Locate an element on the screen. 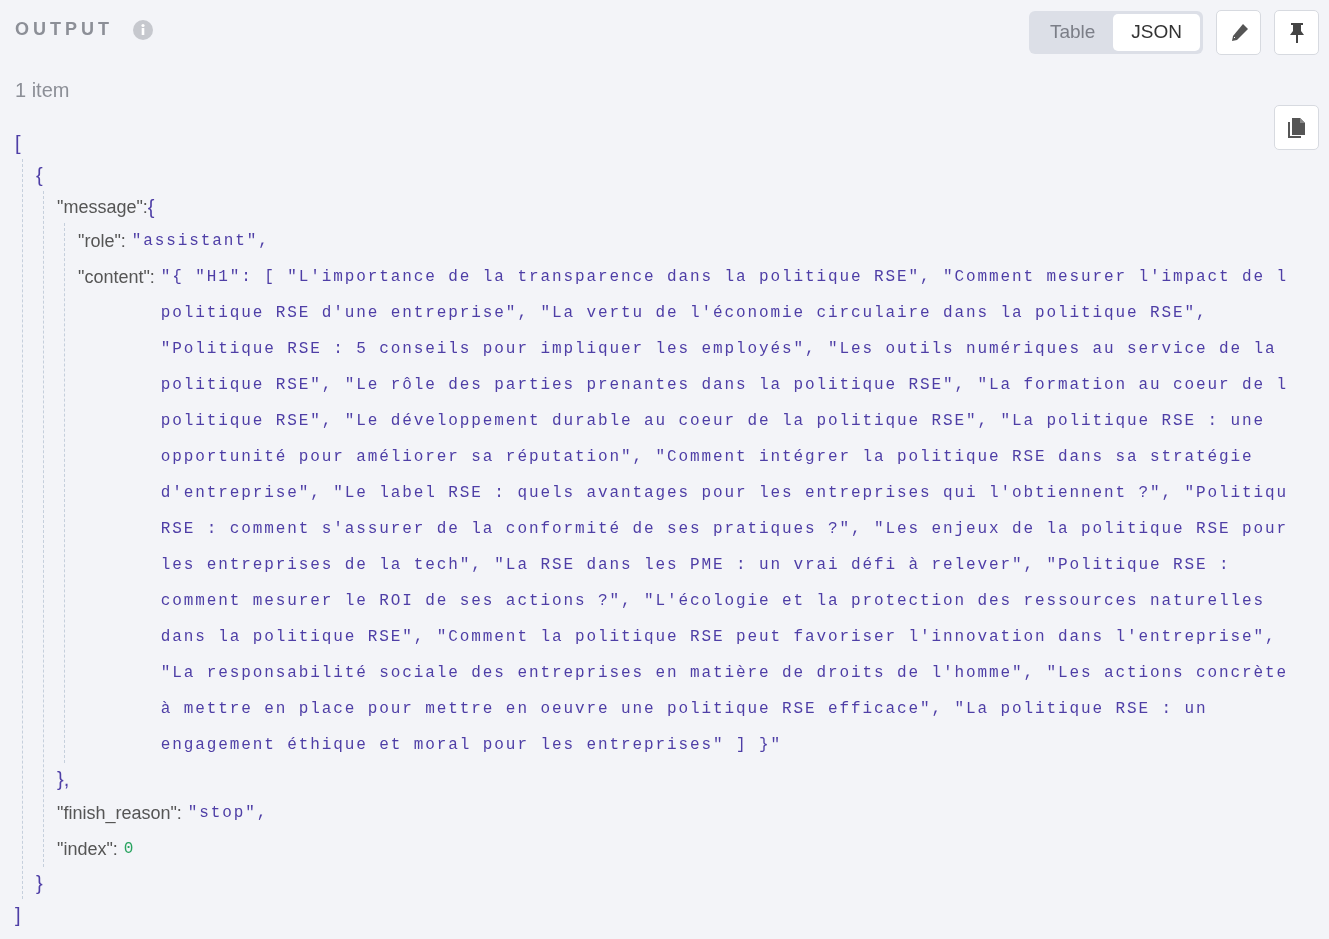 The width and height of the screenshot is (1329, 939). json-value: "stop", is located at coordinates (228, 813).